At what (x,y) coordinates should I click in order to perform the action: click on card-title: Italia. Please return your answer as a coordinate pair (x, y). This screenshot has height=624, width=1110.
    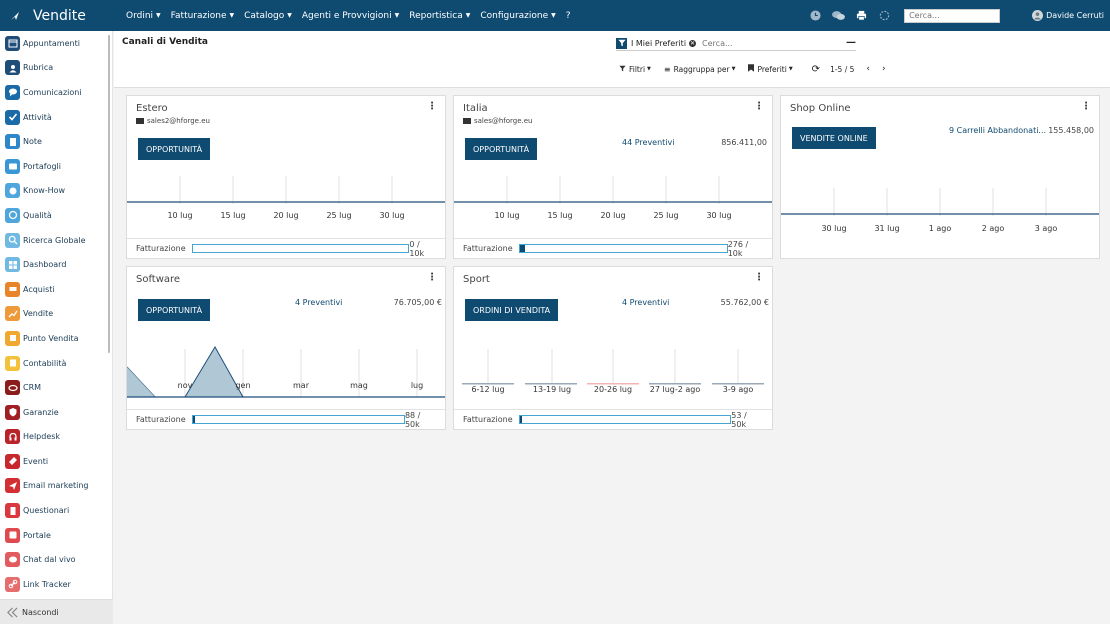
    Looking at the image, I should click on (475, 108).